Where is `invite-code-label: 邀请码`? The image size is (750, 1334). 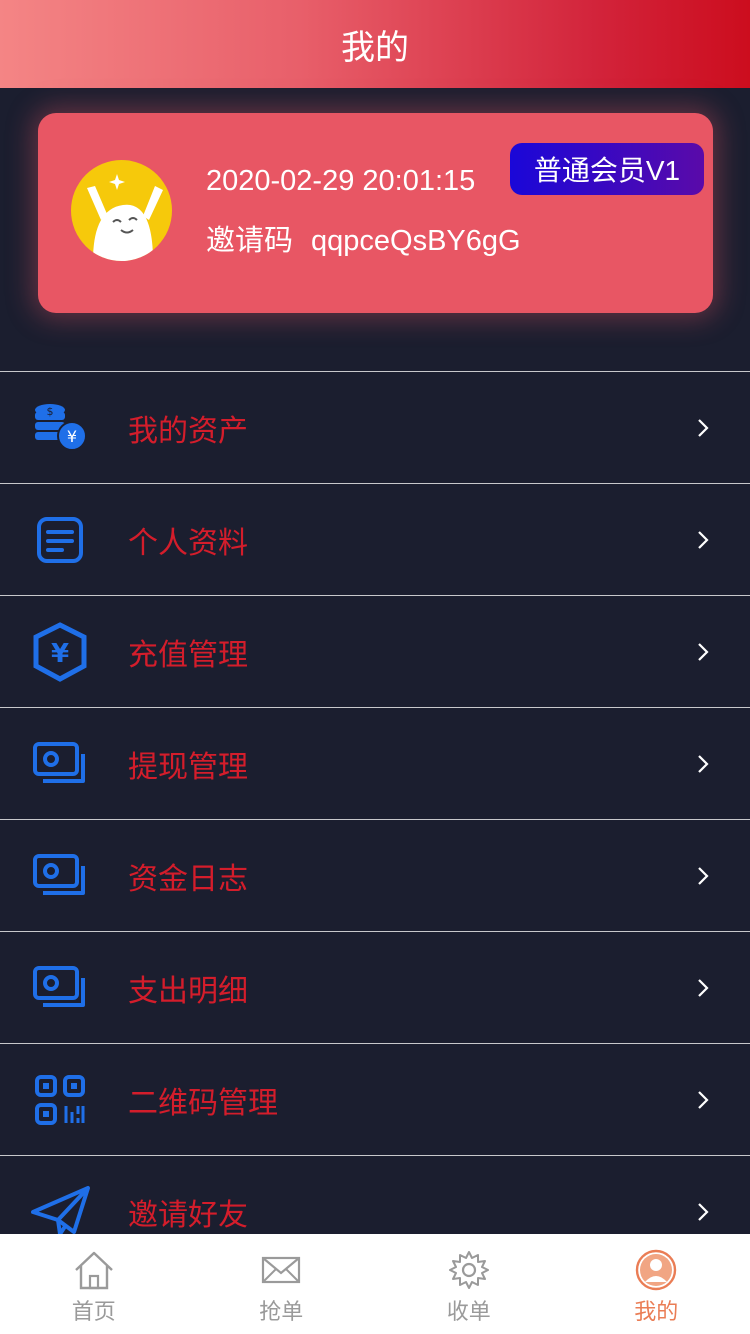
invite-code-label: 邀请码 is located at coordinates (250, 241).